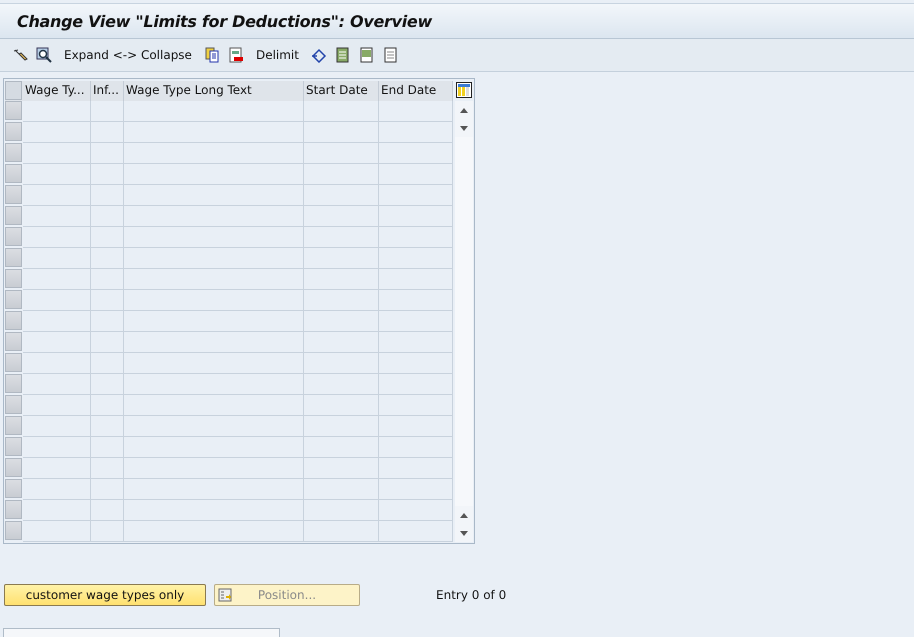  What do you see at coordinates (366, 55) in the screenshot?
I see `select-block-icon` at bounding box center [366, 55].